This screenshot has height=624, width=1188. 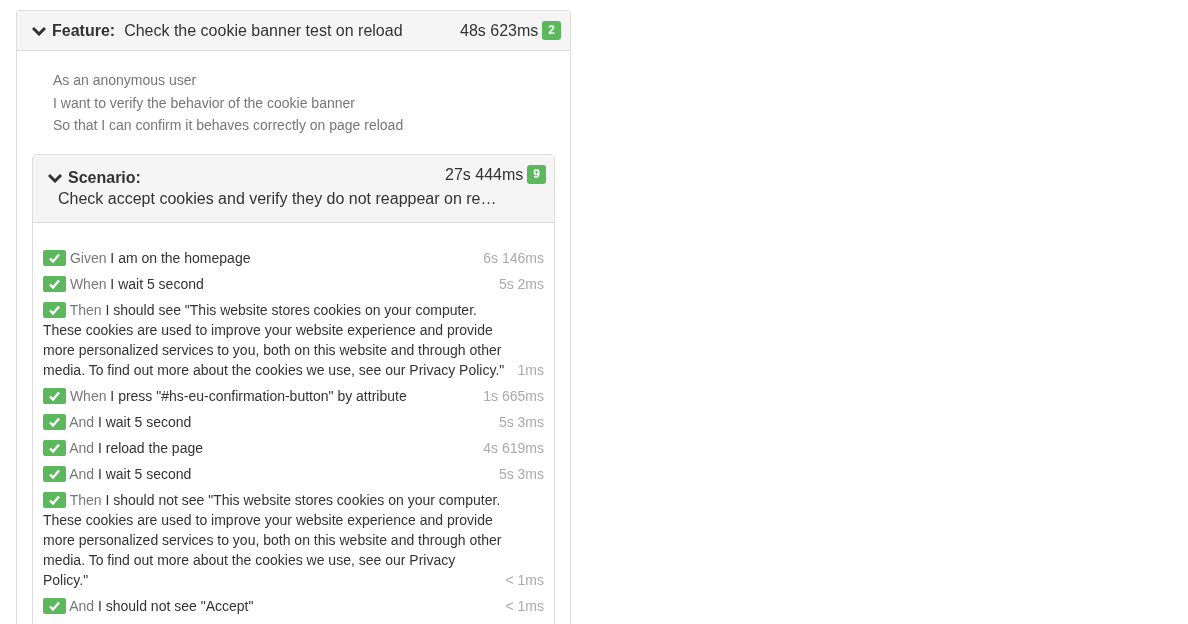 What do you see at coordinates (160, 257) in the screenshot?
I see `step-text: Given I am on the homepage` at bounding box center [160, 257].